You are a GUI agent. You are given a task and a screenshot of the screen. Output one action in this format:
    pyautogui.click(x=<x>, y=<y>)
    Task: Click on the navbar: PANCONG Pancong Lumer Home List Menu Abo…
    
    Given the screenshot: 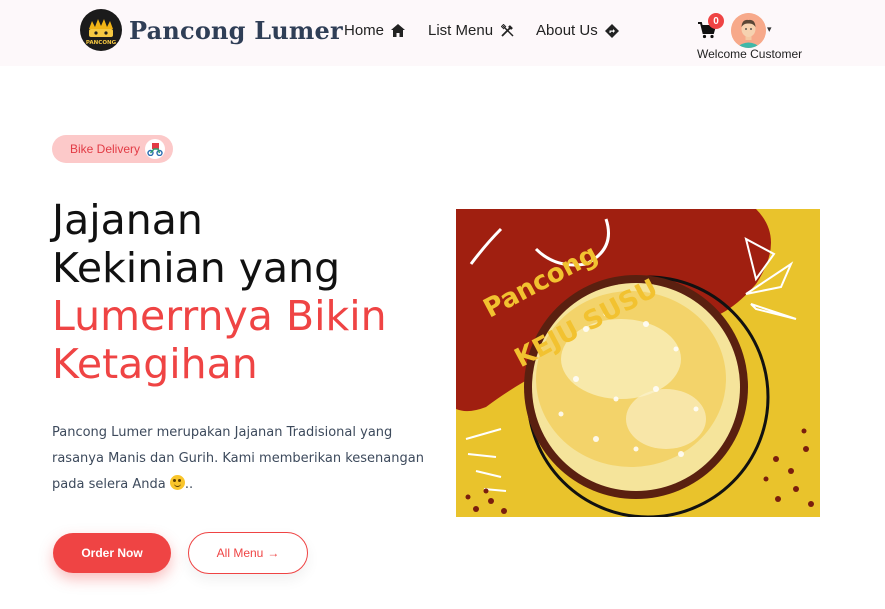 What is the action you would take?
    pyautogui.click(x=442, y=33)
    